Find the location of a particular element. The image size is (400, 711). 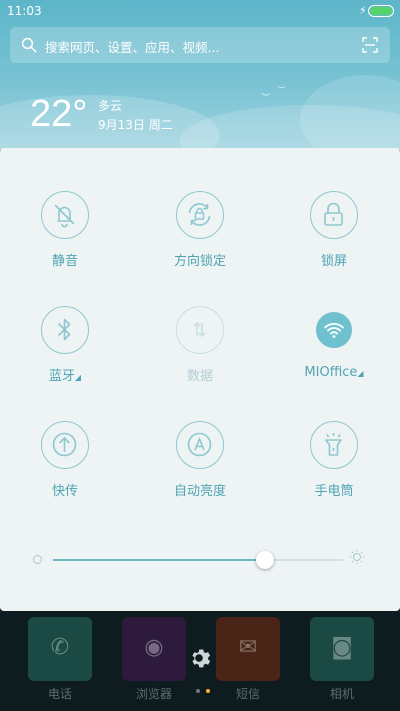

dock-label-messages: 短信 is located at coordinates (247, 694).